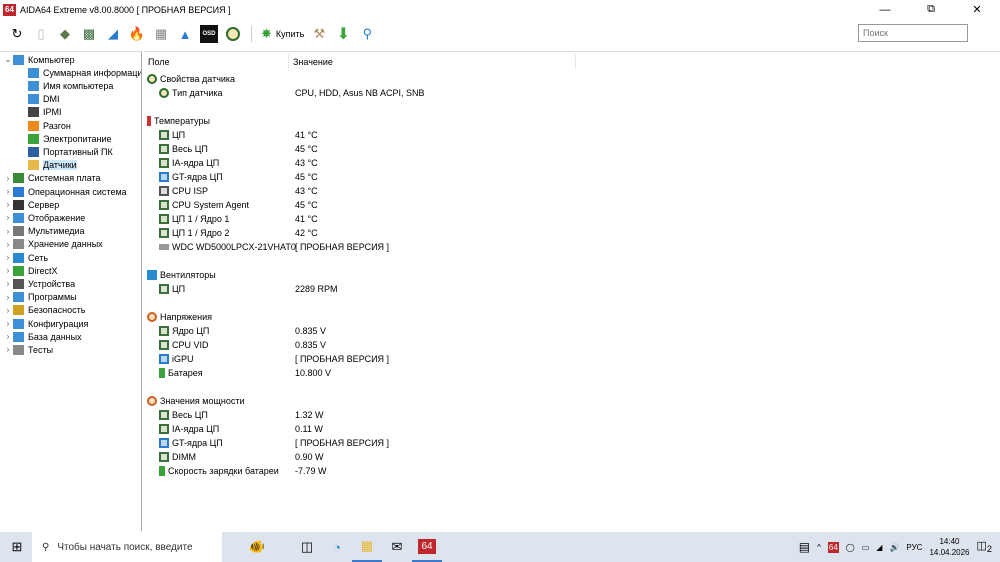 Image resolution: width=1000 pixels, height=562 pixels. I want to click on task-view-icon: ◫, so click(307, 547).